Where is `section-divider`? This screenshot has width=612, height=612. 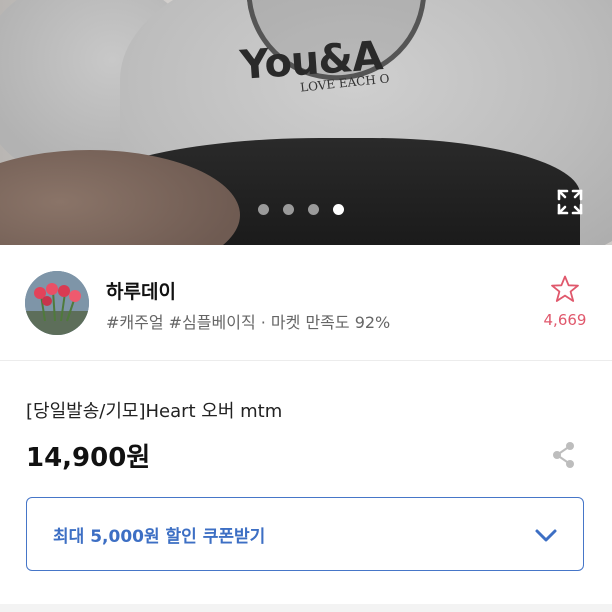 section-divider is located at coordinates (306, 608).